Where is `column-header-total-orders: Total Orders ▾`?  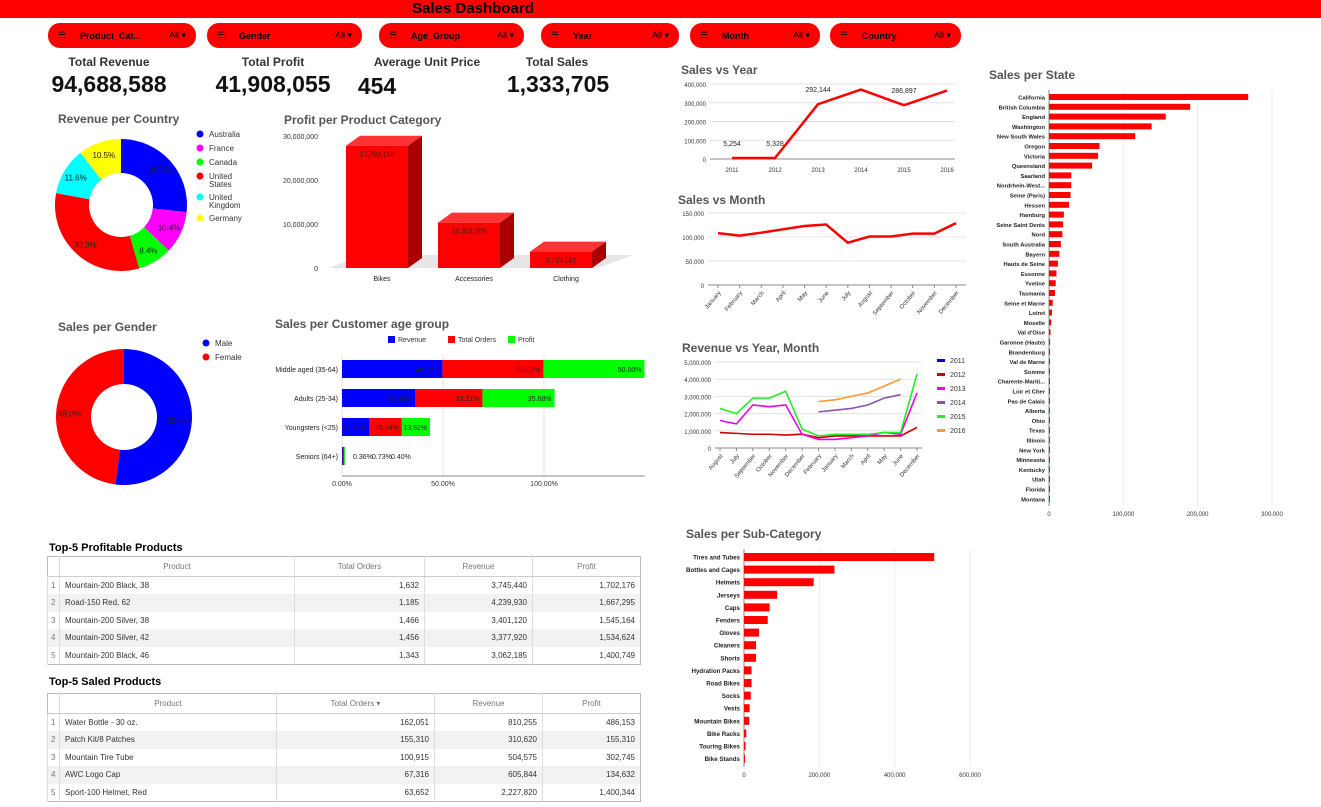
column-header-total-orders: Total Orders ▾ is located at coordinates (355, 703).